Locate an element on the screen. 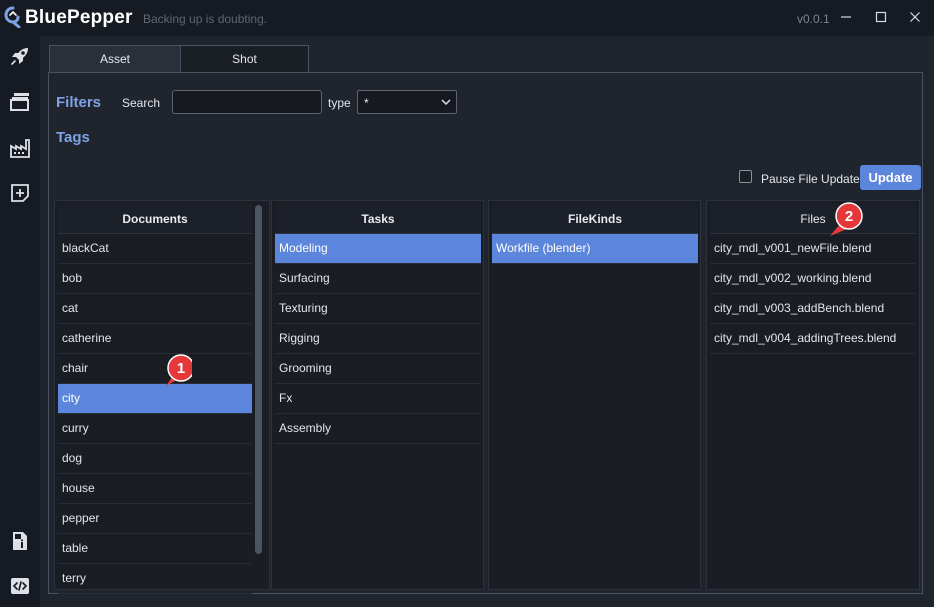 This screenshot has width=934, height=607. task-item-selected: Modeling is located at coordinates (378, 249).